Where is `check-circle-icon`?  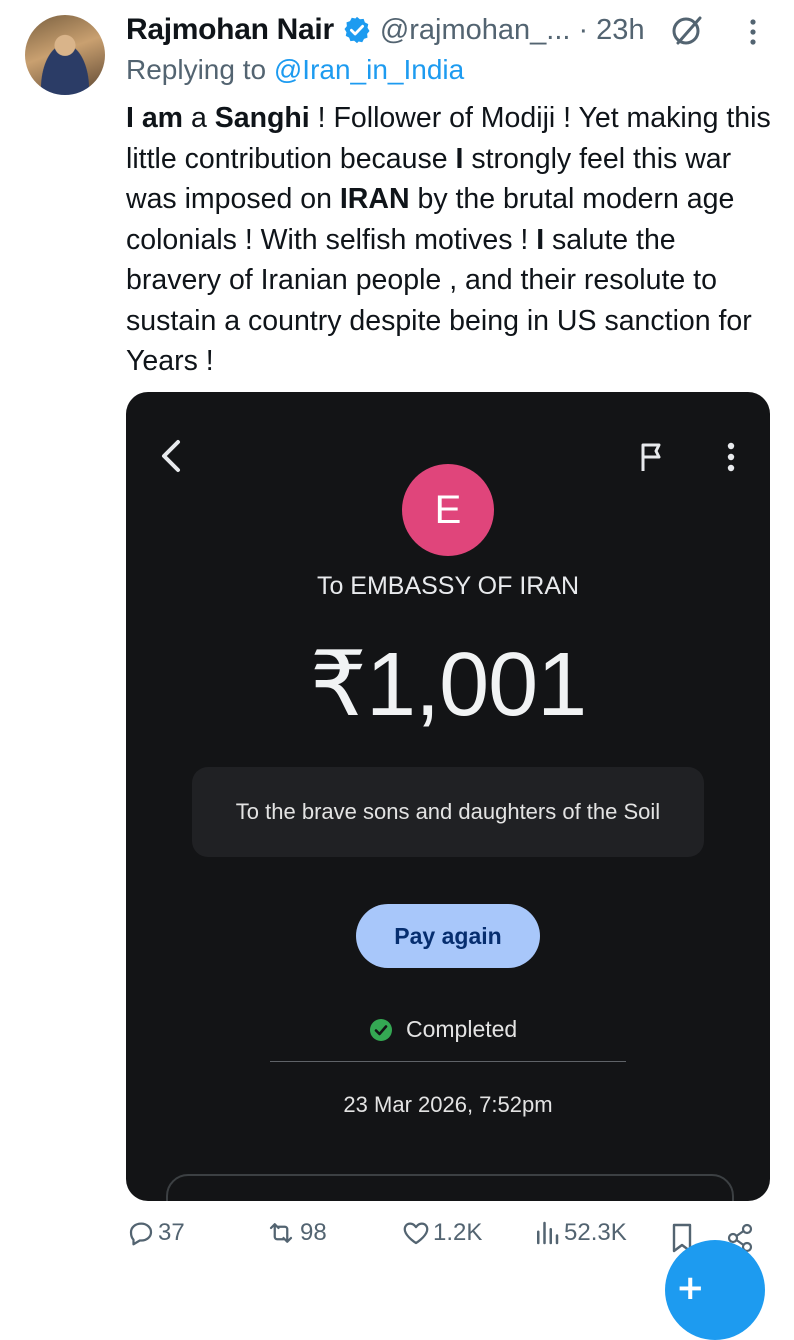 check-circle-icon is located at coordinates (381, 1029).